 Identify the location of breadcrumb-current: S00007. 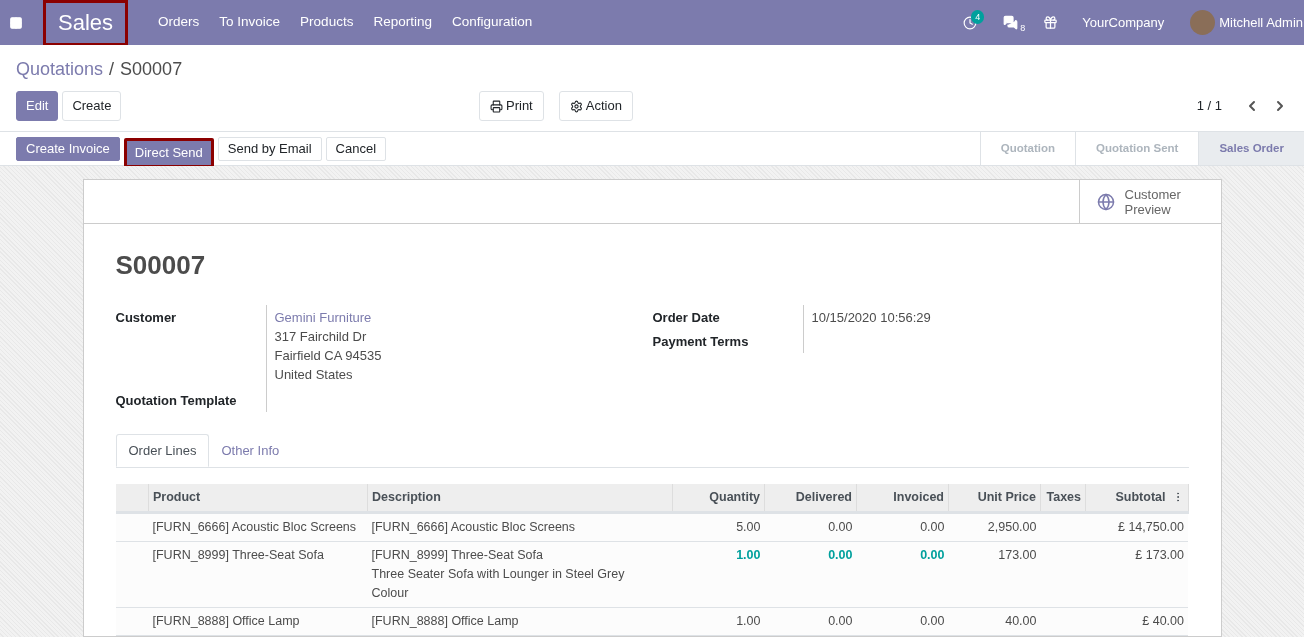
(151, 69).